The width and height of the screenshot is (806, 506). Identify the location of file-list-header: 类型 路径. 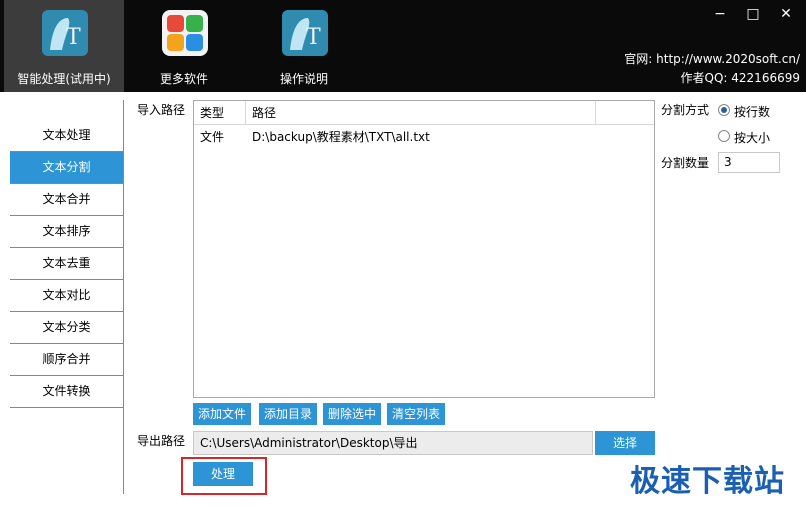
(424, 113).